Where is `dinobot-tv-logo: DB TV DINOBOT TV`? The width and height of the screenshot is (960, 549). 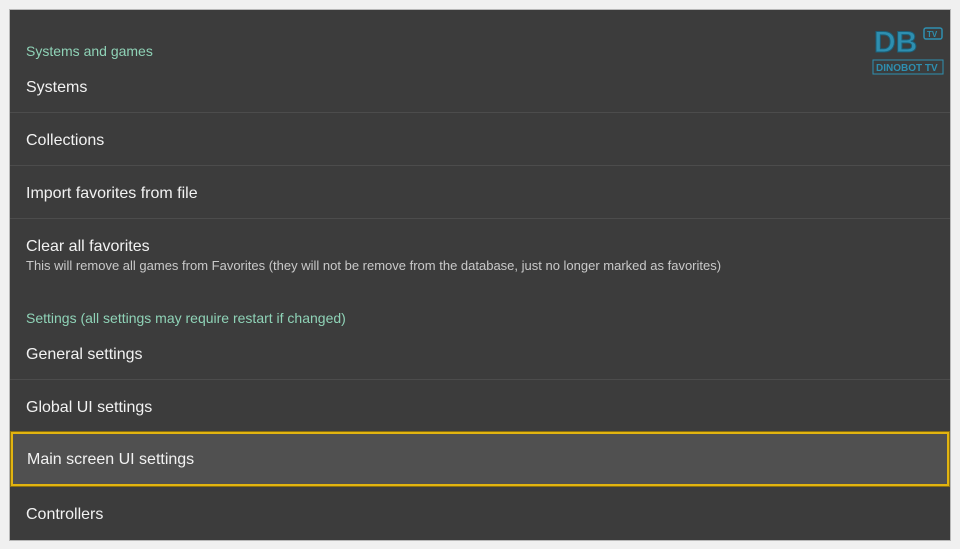 dinobot-tv-logo: DB TV DINOBOT TV is located at coordinates (911, 50).